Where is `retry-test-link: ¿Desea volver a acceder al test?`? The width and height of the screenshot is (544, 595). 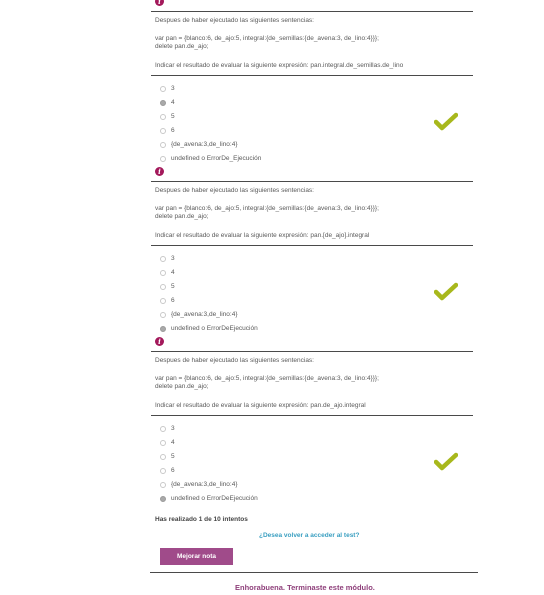
retry-test-link: ¿Desea volver a acceder al test? is located at coordinates (309, 535).